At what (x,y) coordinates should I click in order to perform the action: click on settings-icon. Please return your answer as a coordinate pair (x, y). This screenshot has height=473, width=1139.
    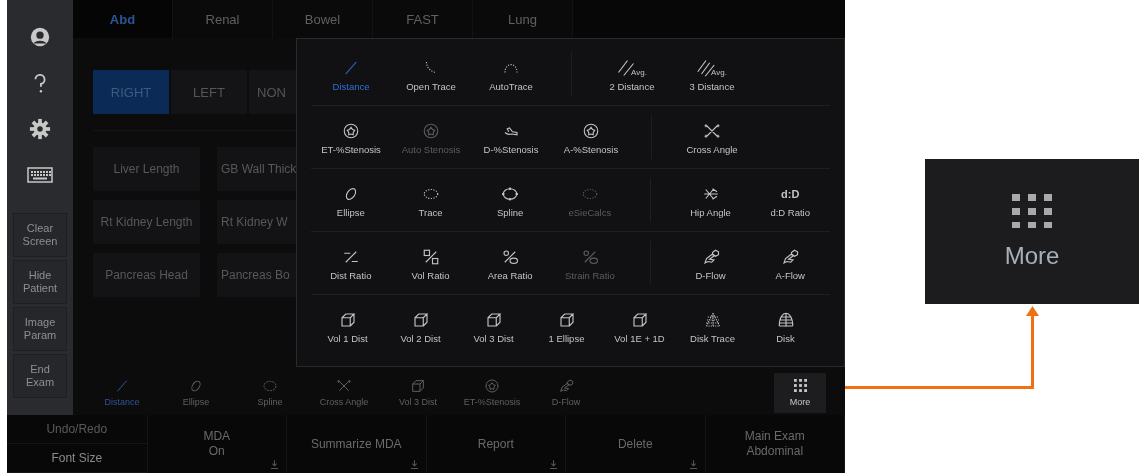
    Looking at the image, I should click on (40, 129).